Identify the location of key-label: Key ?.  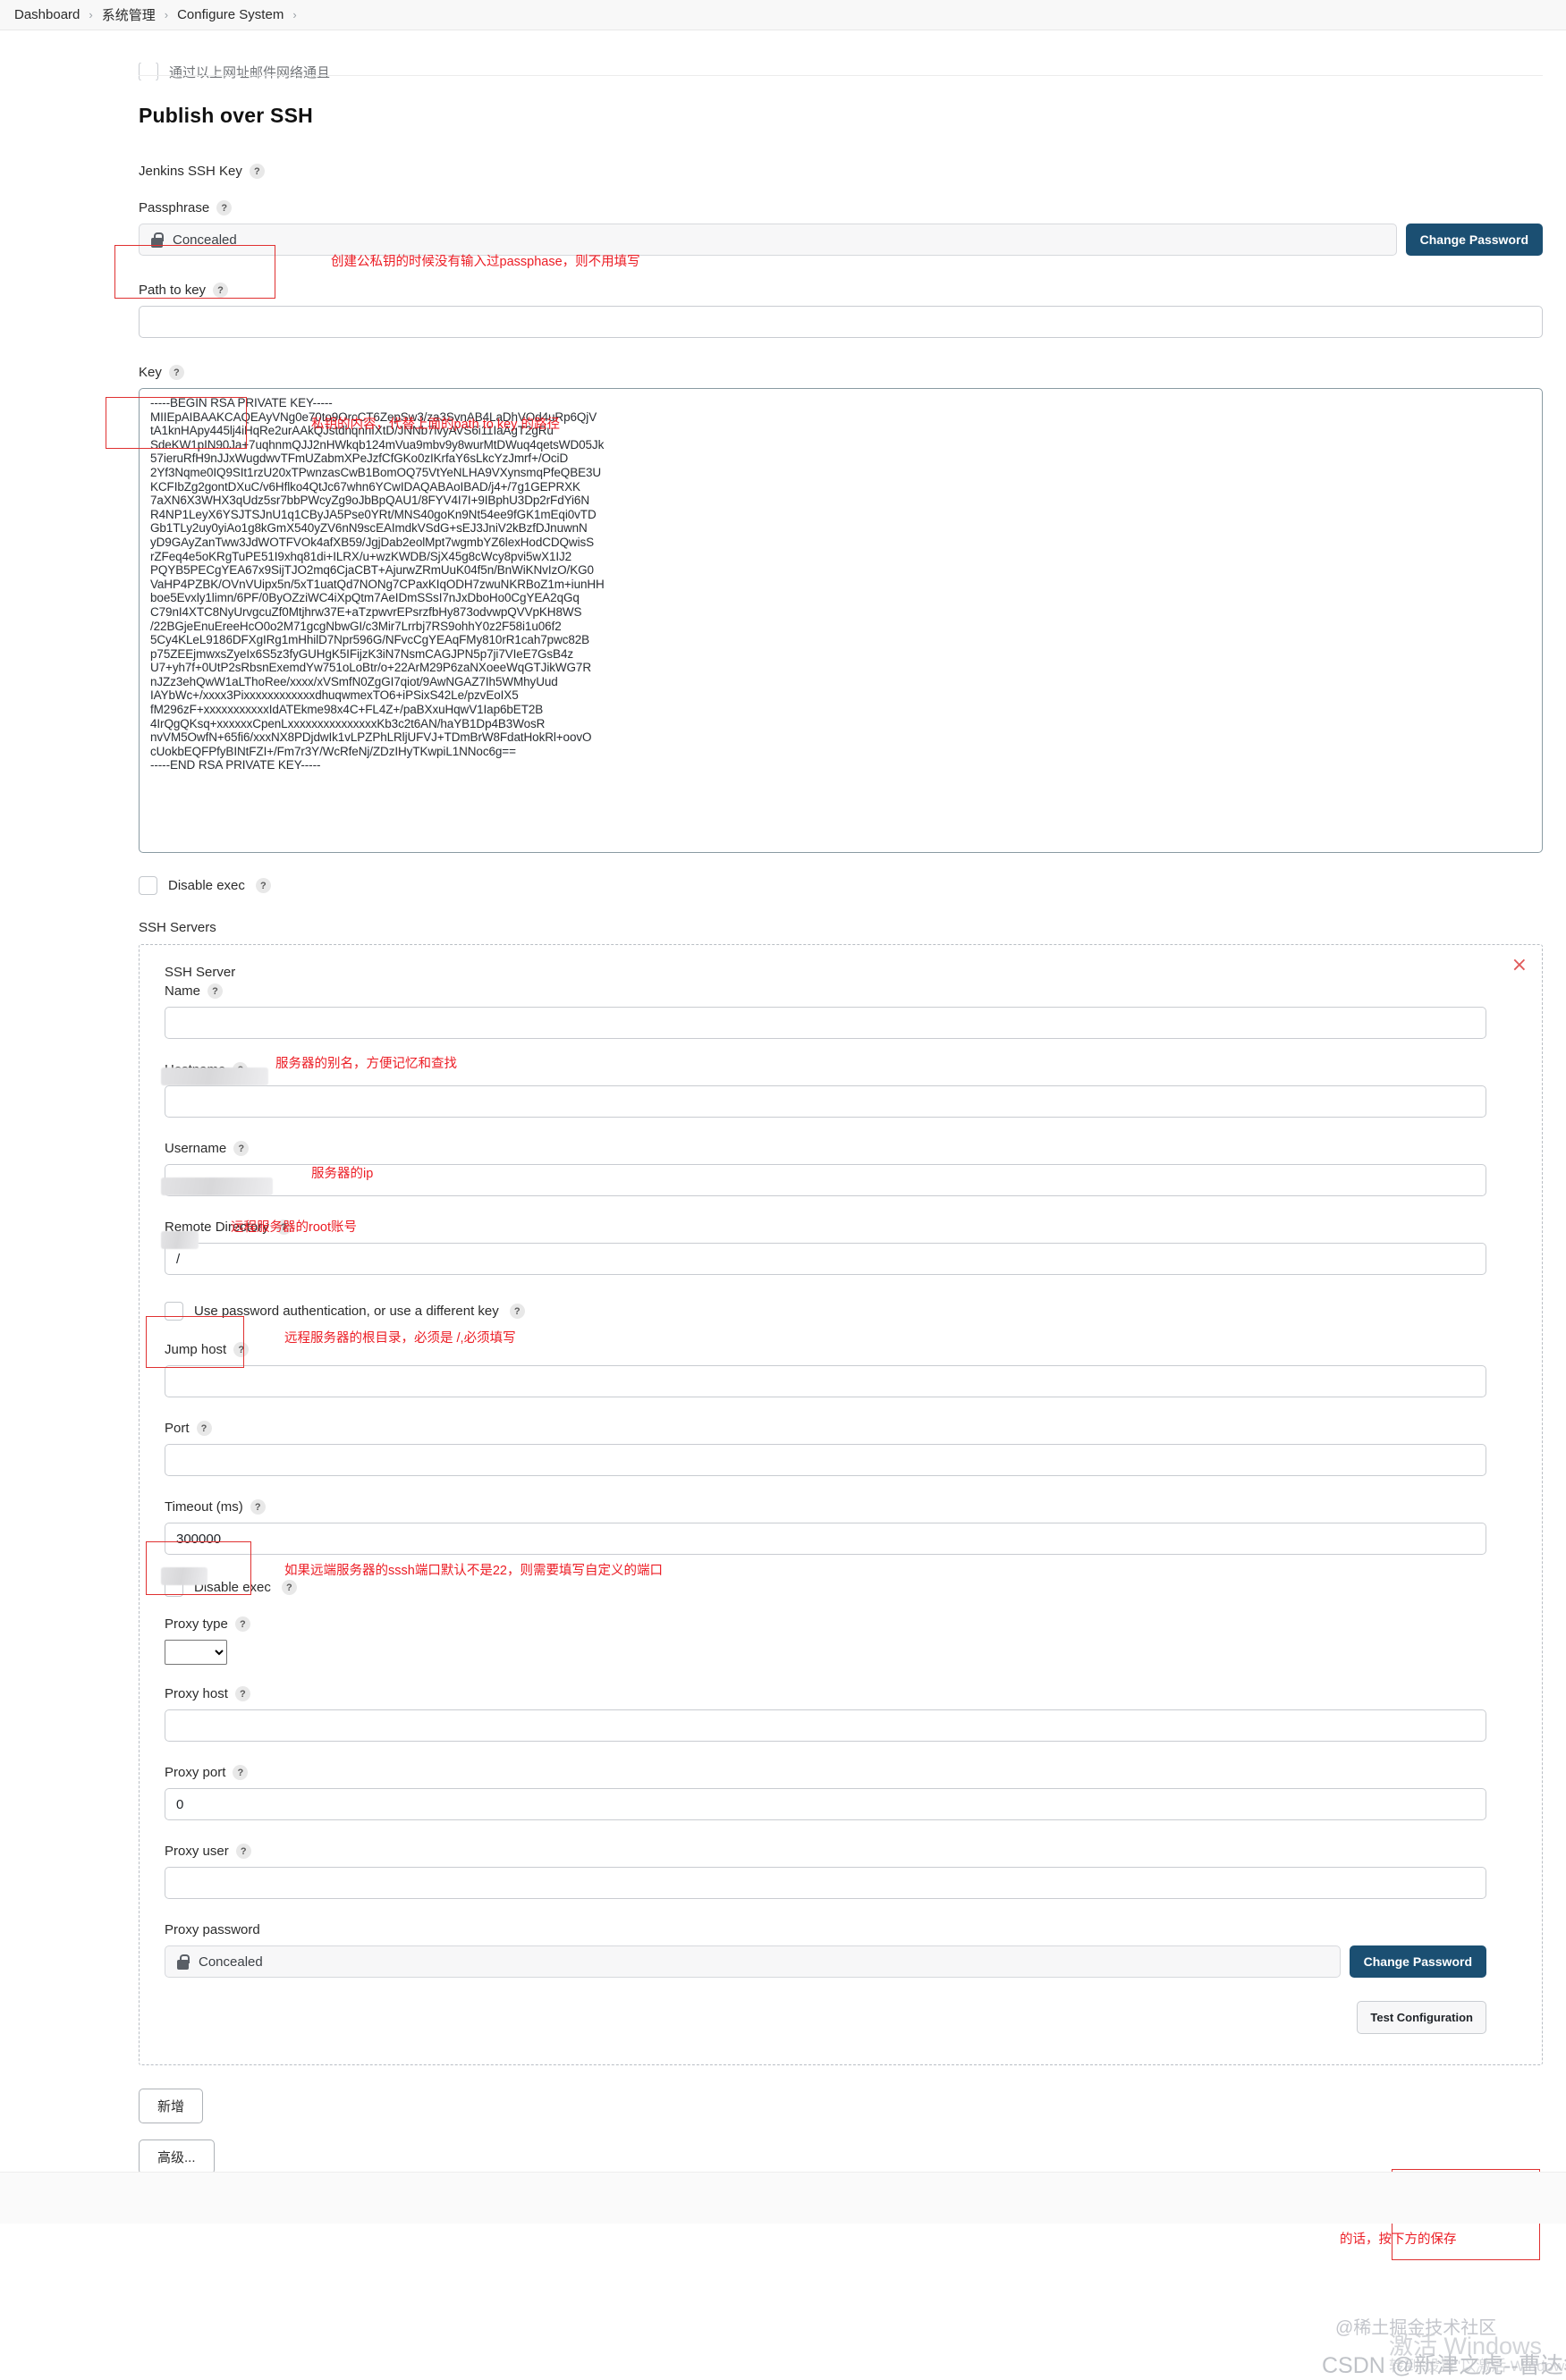
(853, 372).